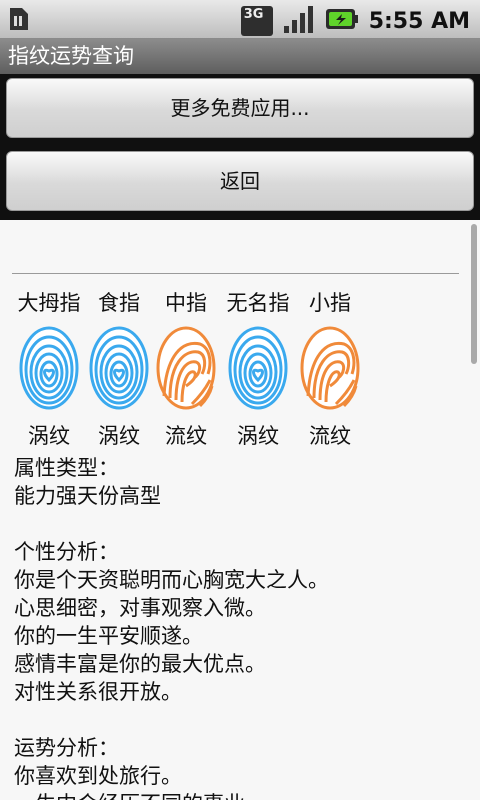  I want to click on personality-line: 心思细密，对事观察入微。, so click(140, 608).